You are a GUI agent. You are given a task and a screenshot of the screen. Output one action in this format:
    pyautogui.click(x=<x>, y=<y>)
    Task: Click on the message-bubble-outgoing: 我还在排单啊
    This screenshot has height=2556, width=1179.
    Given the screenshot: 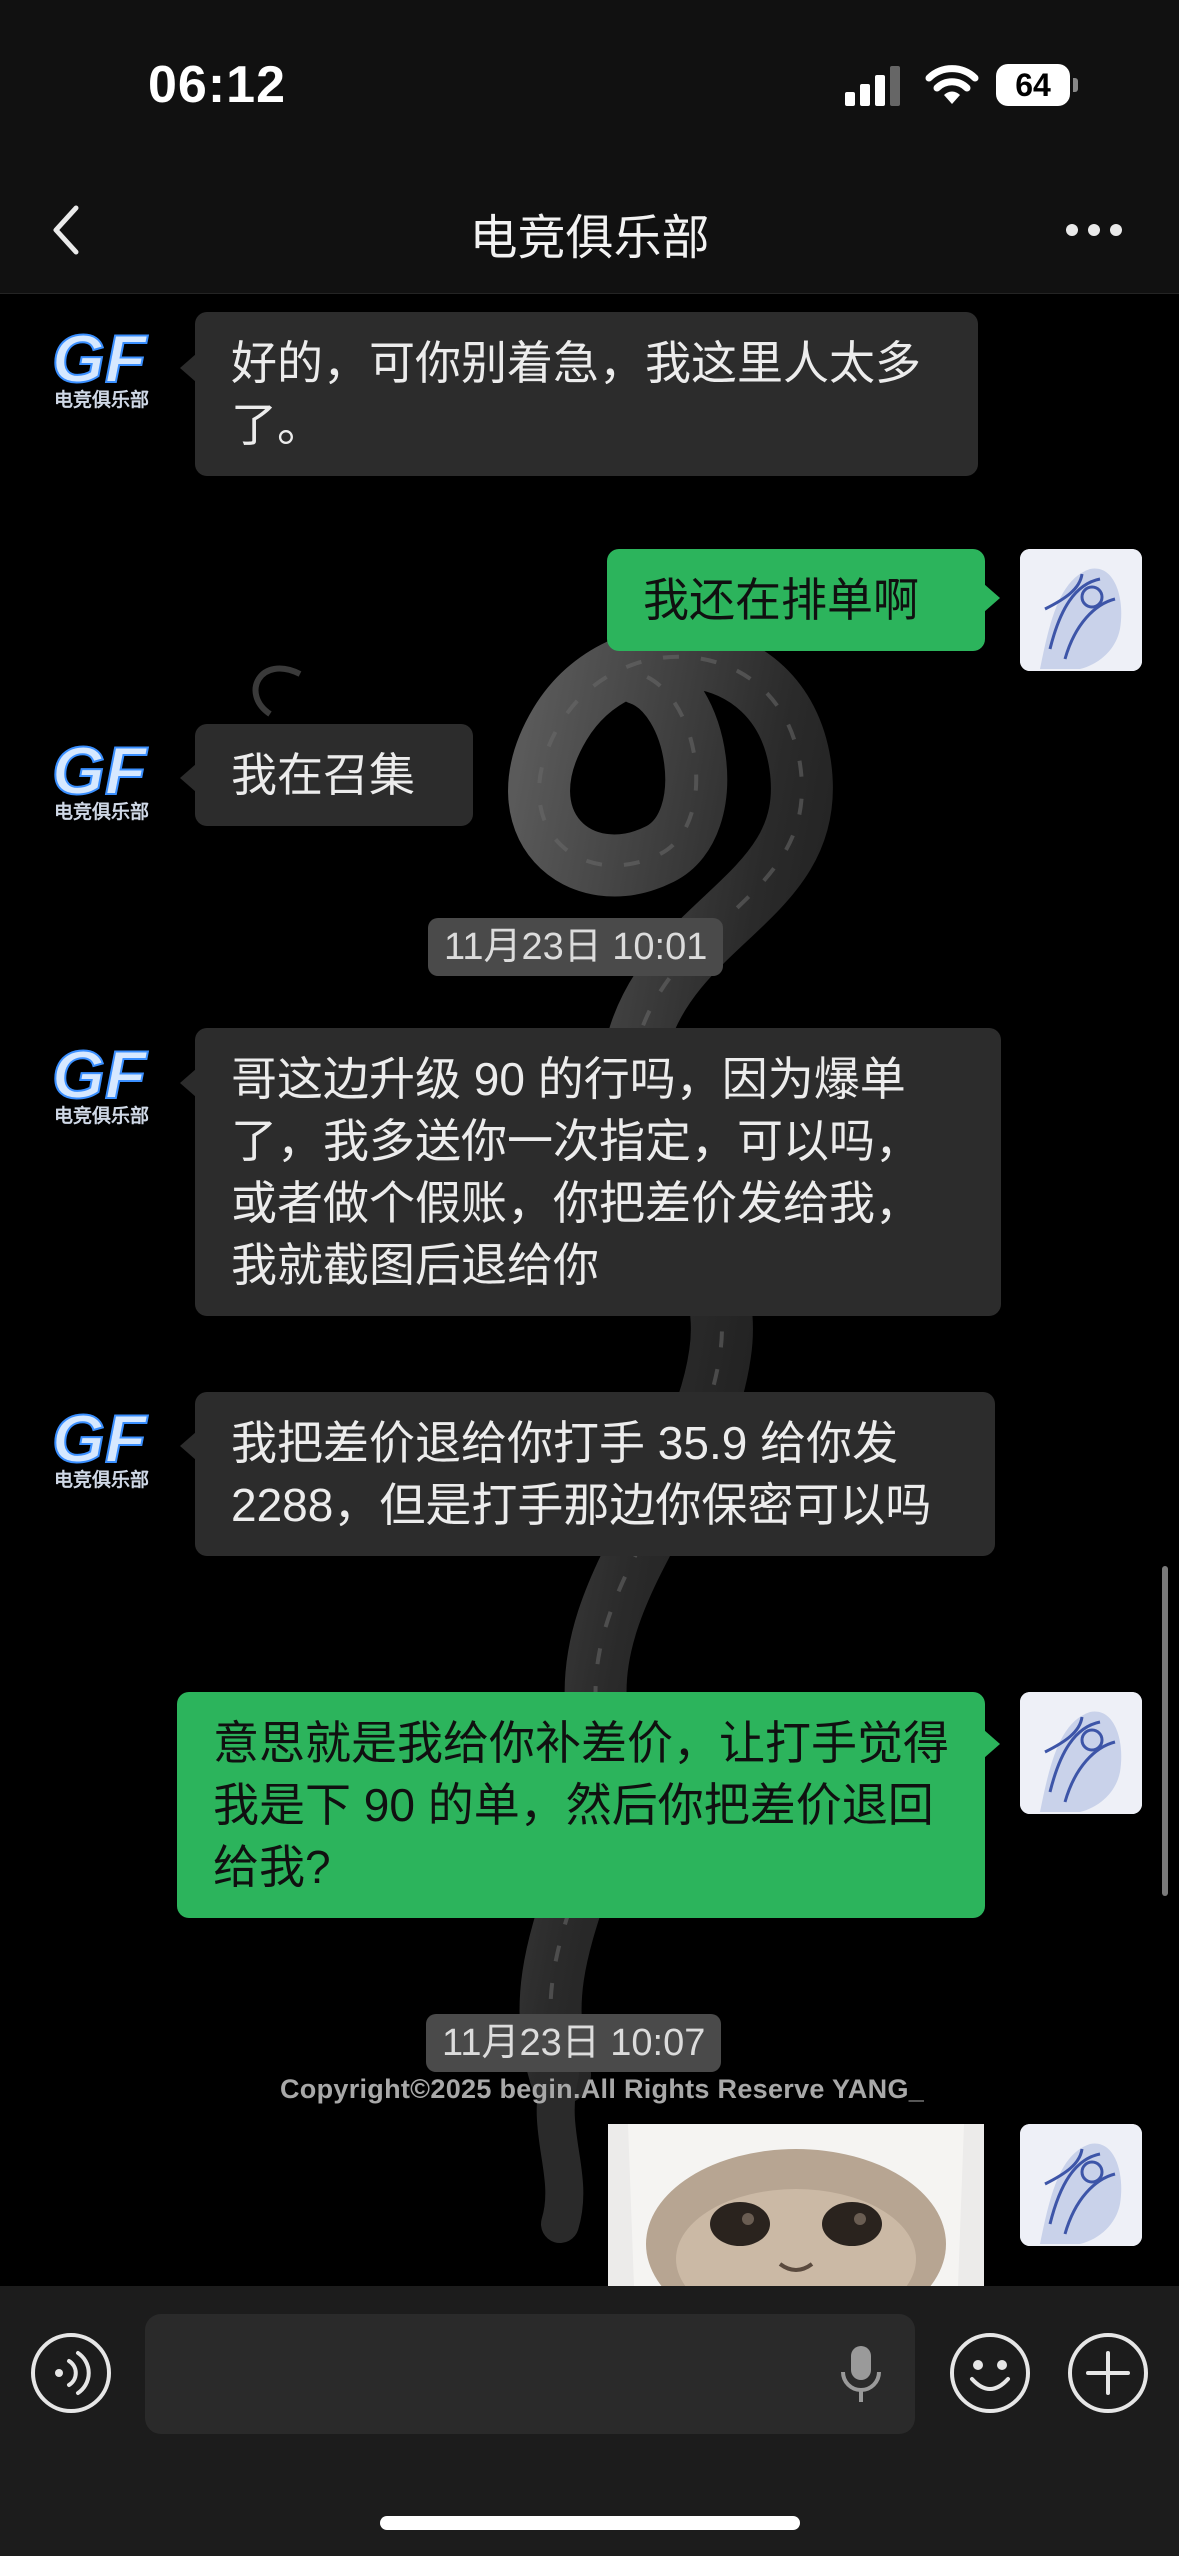 What is the action you would take?
    pyautogui.click(x=796, y=600)
    